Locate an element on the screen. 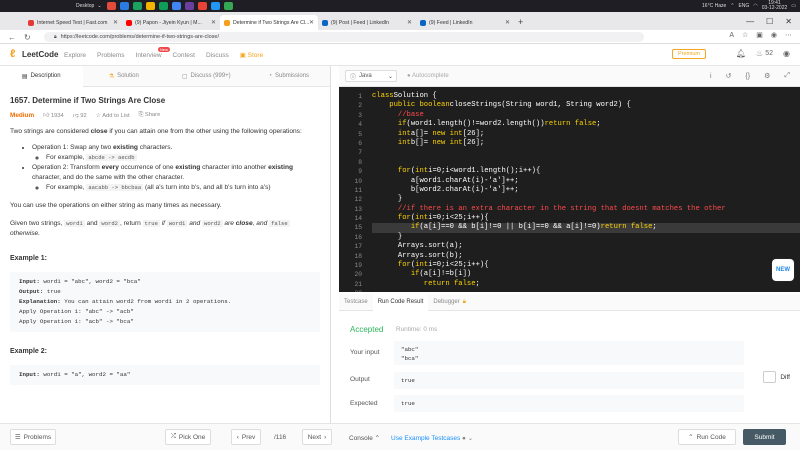  info-icon: i is located at coordinates (711, 76).